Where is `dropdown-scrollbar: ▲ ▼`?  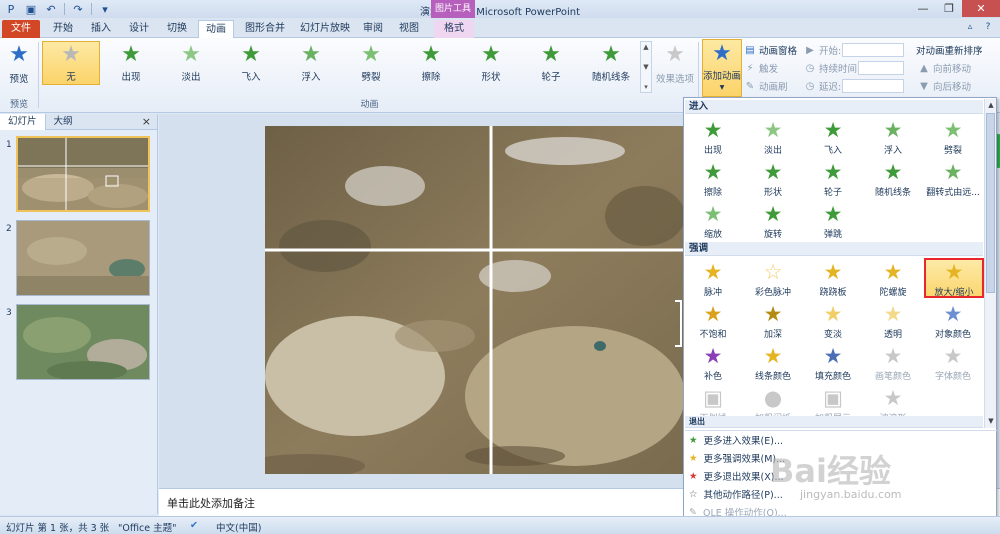
dropdown-scrollbar: ▲ ▼ is located at coordinates (990, 263).